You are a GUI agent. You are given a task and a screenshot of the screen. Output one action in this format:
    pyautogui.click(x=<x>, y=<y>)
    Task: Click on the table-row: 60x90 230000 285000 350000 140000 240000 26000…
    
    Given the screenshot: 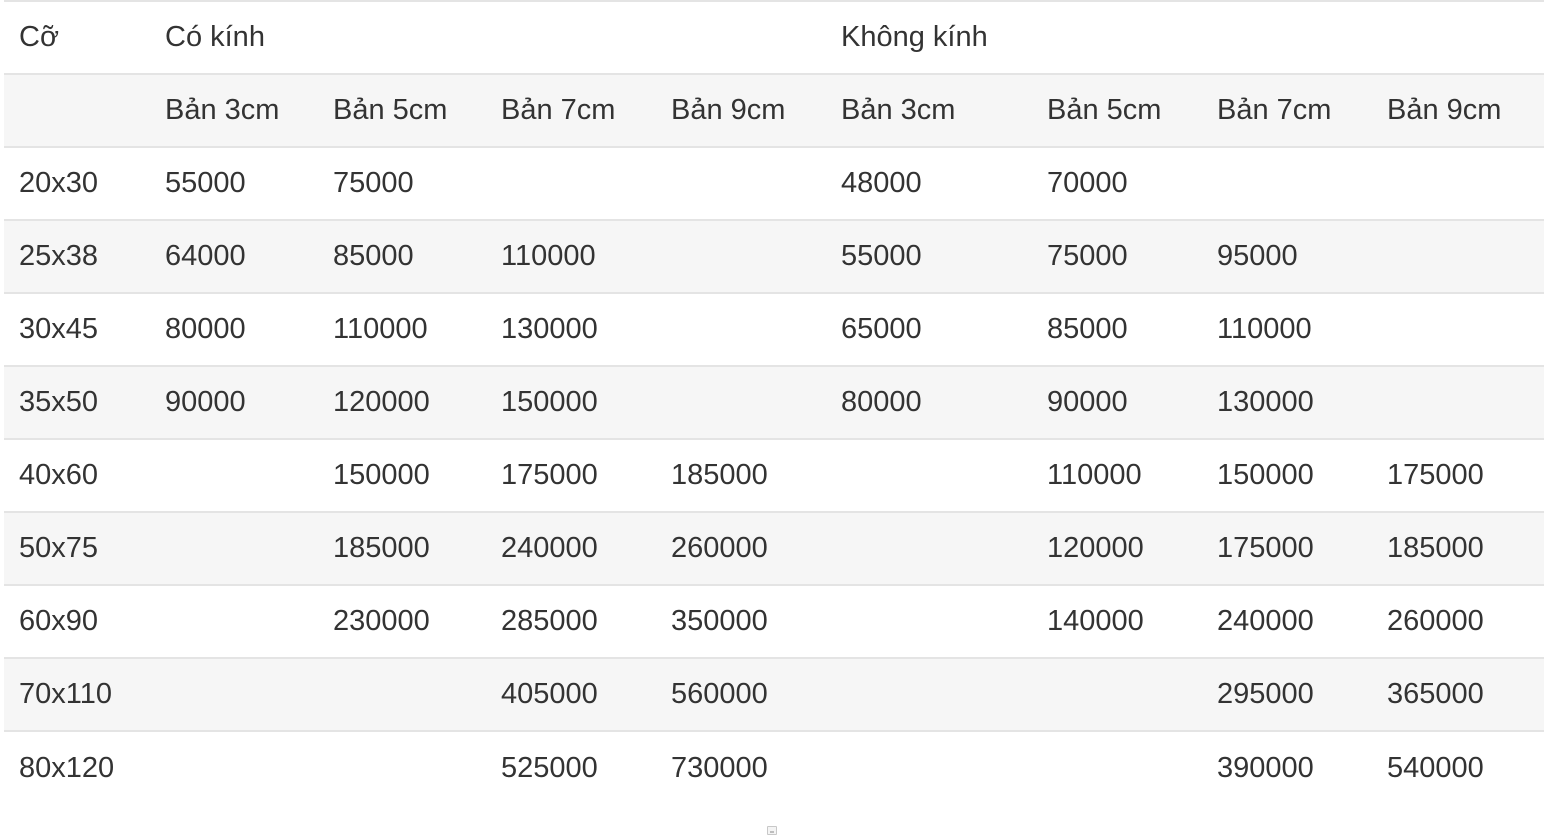 What is the action you would take?
    pyautogui.click(x=774, y=621)
    